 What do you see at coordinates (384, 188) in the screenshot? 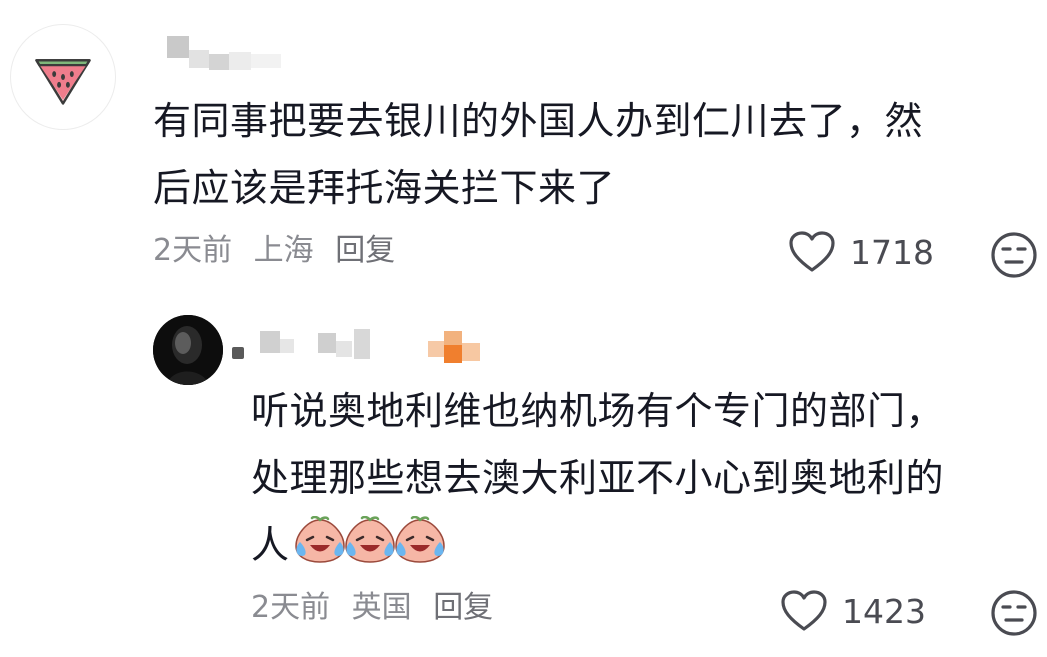
I see `comment-line: 后应该是拜托海关拦下来了` at bounding box center [384, 188].